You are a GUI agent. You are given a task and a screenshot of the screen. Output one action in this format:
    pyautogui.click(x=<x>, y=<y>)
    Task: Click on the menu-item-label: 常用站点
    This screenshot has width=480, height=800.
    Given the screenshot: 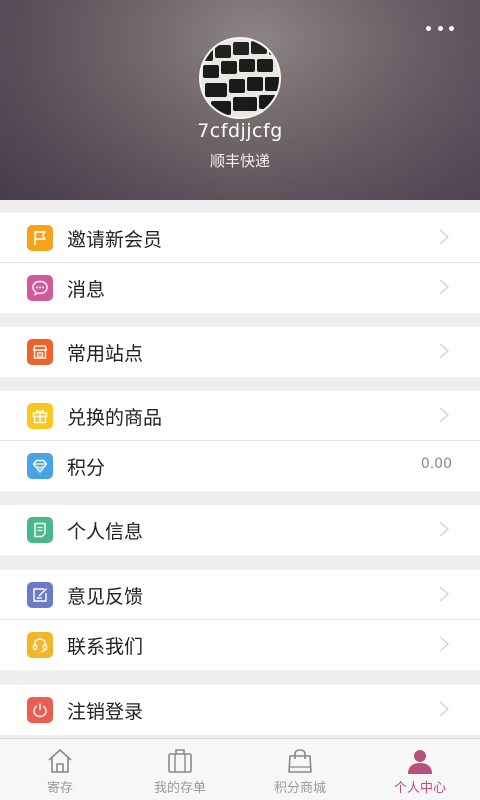 What is the action you would take?
    pyautogui.click(x=105, y=354)
    